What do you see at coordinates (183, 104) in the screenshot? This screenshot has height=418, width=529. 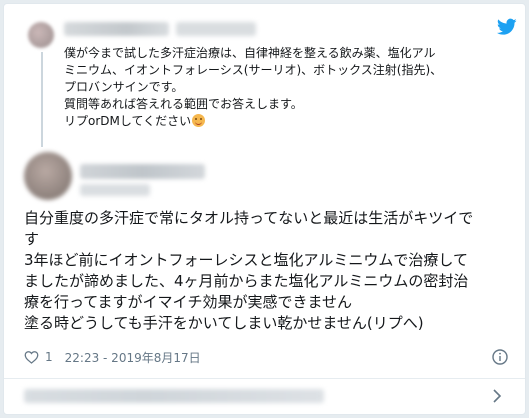 I see `parent-text-line: 質問等あれば答えれる範囲でお答えします。` at bounding box center [183, 104].